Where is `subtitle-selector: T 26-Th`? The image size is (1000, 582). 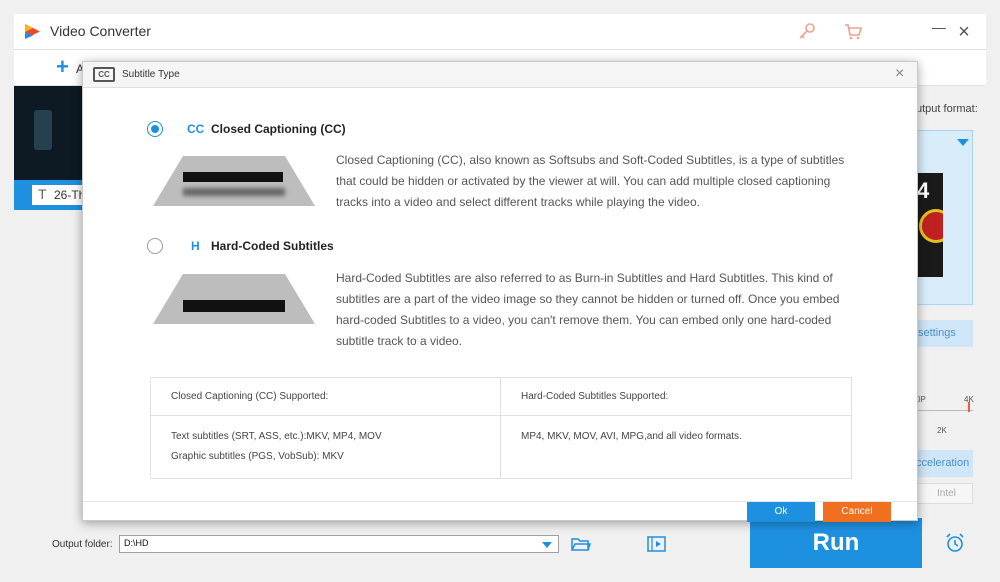
subtitle-selector: T 26-Th is located at coordinates (60, 195).